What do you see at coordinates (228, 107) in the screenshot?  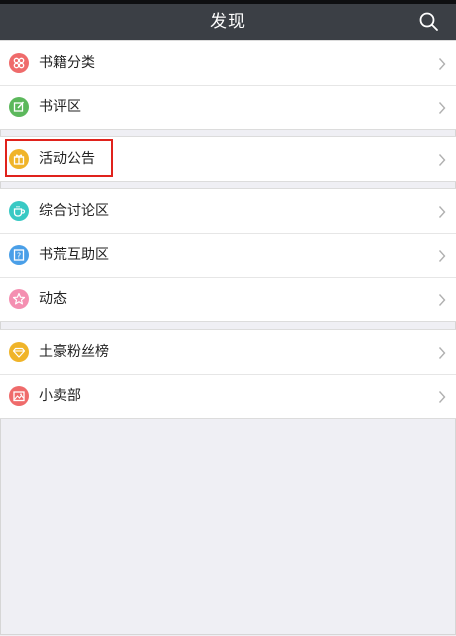 I see `menu-item-book-review: 书评区` at bounding box center [228, 107].